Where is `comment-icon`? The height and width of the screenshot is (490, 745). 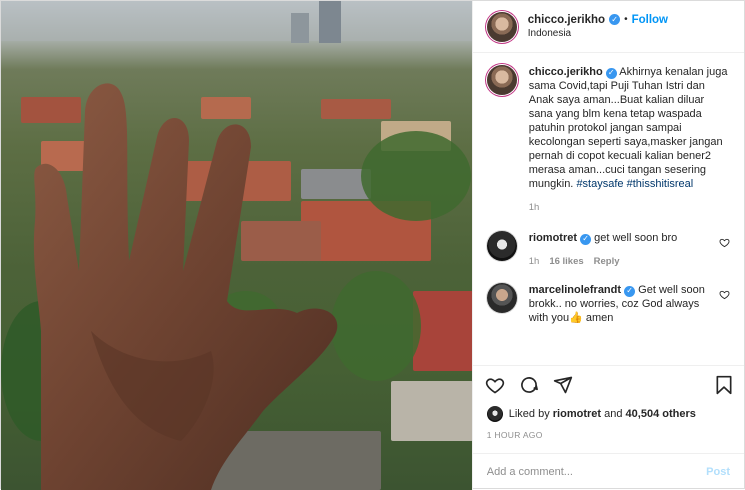
comment-icon is located at coordinates (529, 385).